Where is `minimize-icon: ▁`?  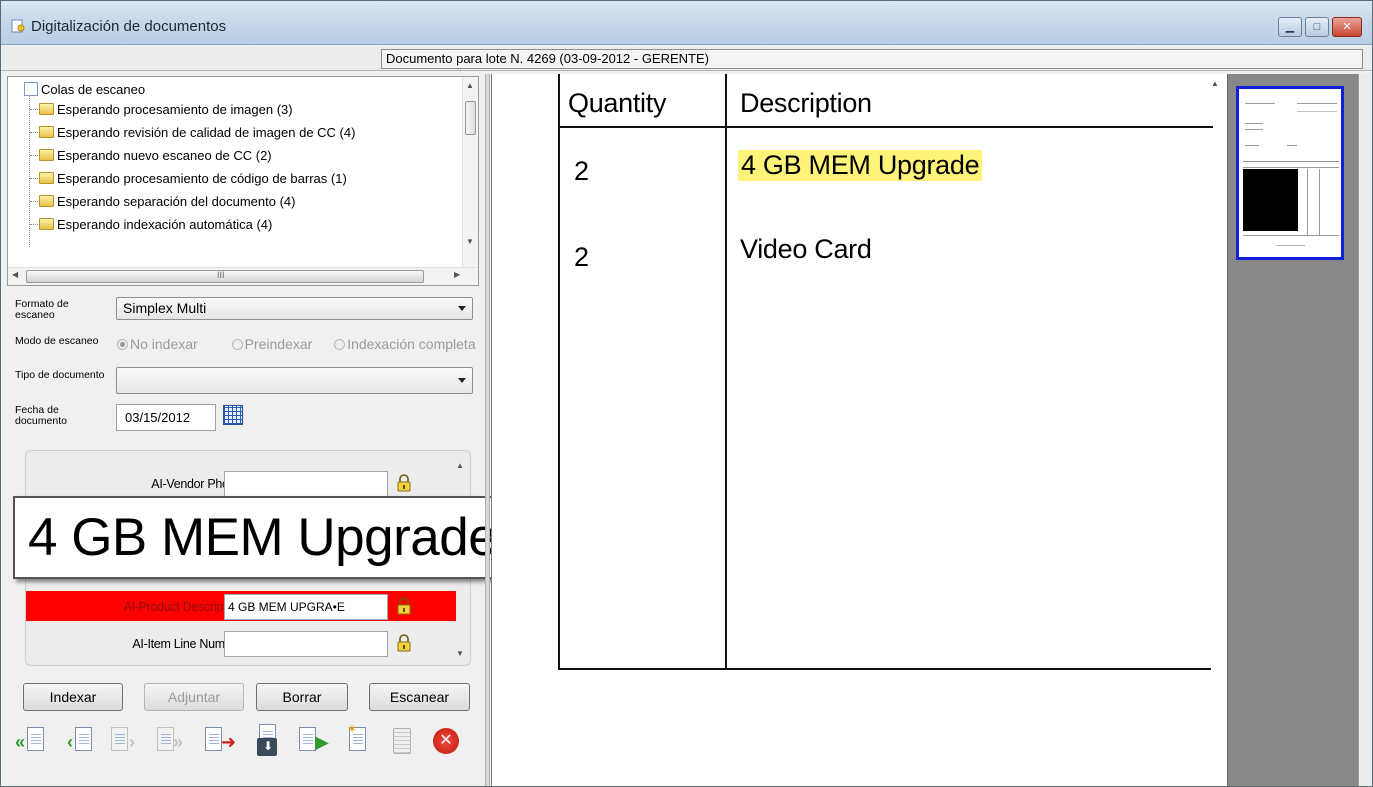
minimize-icon: ▁ is located at coordinates (1290, 27).